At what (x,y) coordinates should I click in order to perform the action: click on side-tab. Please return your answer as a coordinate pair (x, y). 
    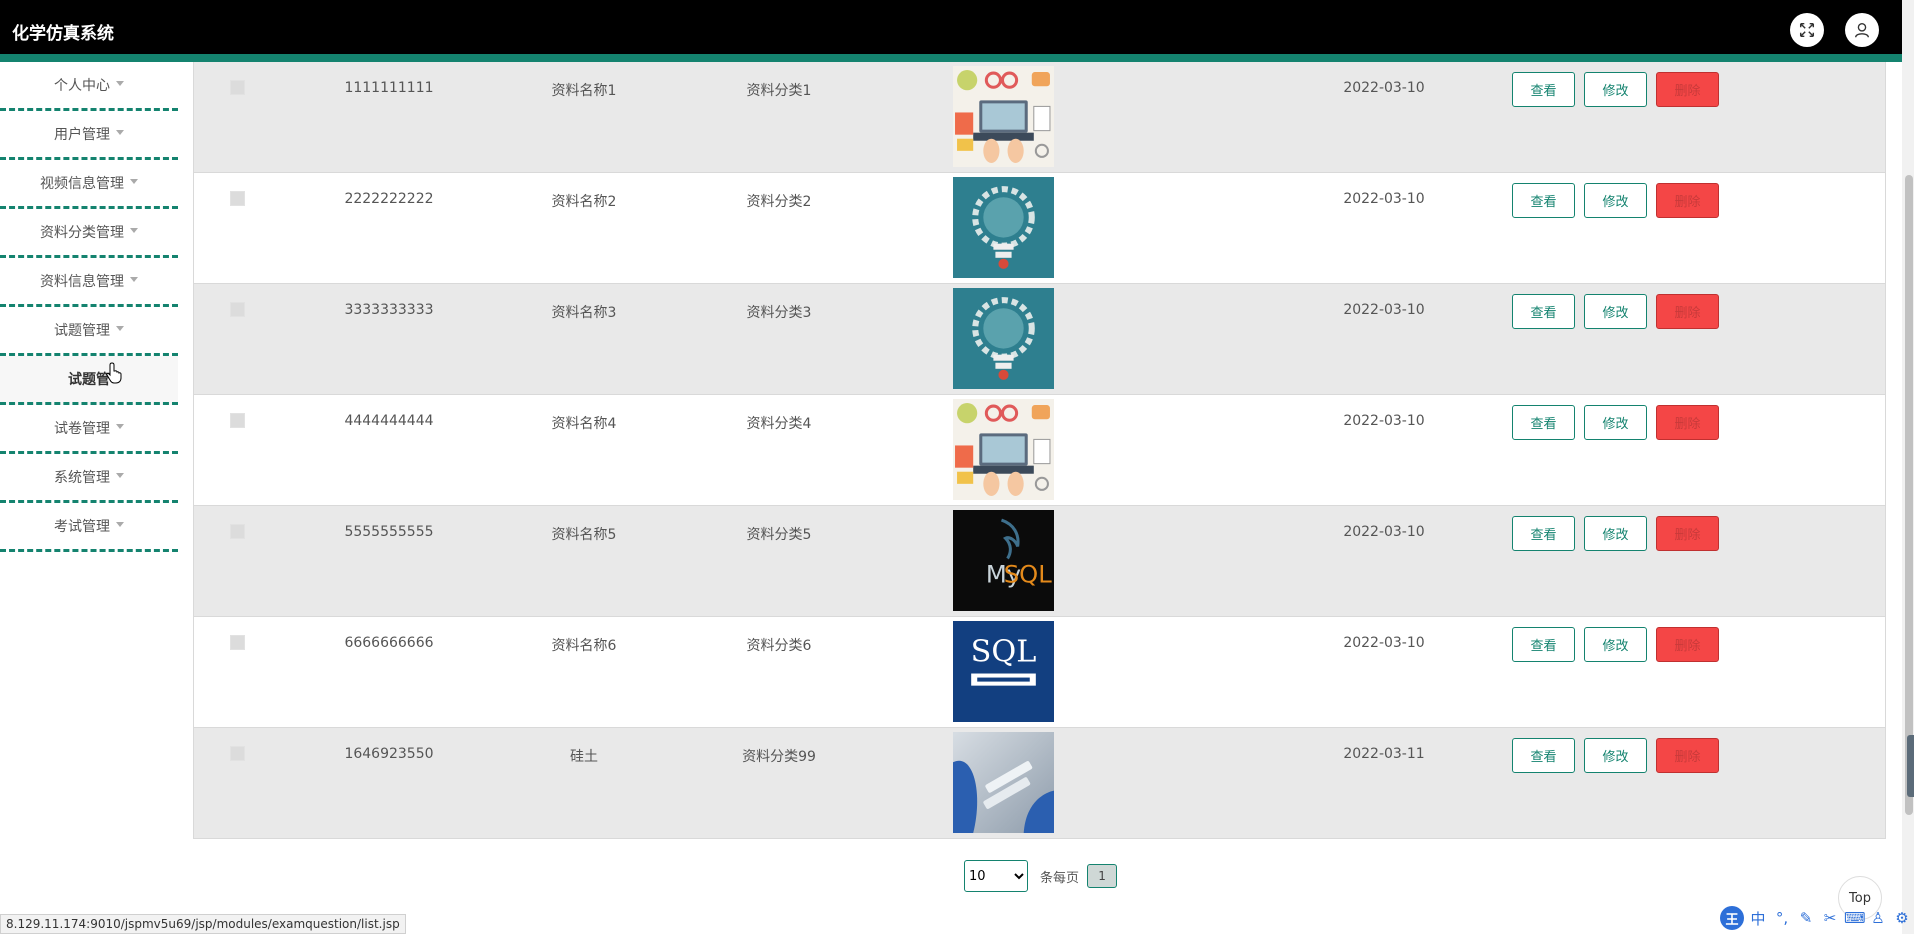
    Looking at the image, I should click on (1910, 766).